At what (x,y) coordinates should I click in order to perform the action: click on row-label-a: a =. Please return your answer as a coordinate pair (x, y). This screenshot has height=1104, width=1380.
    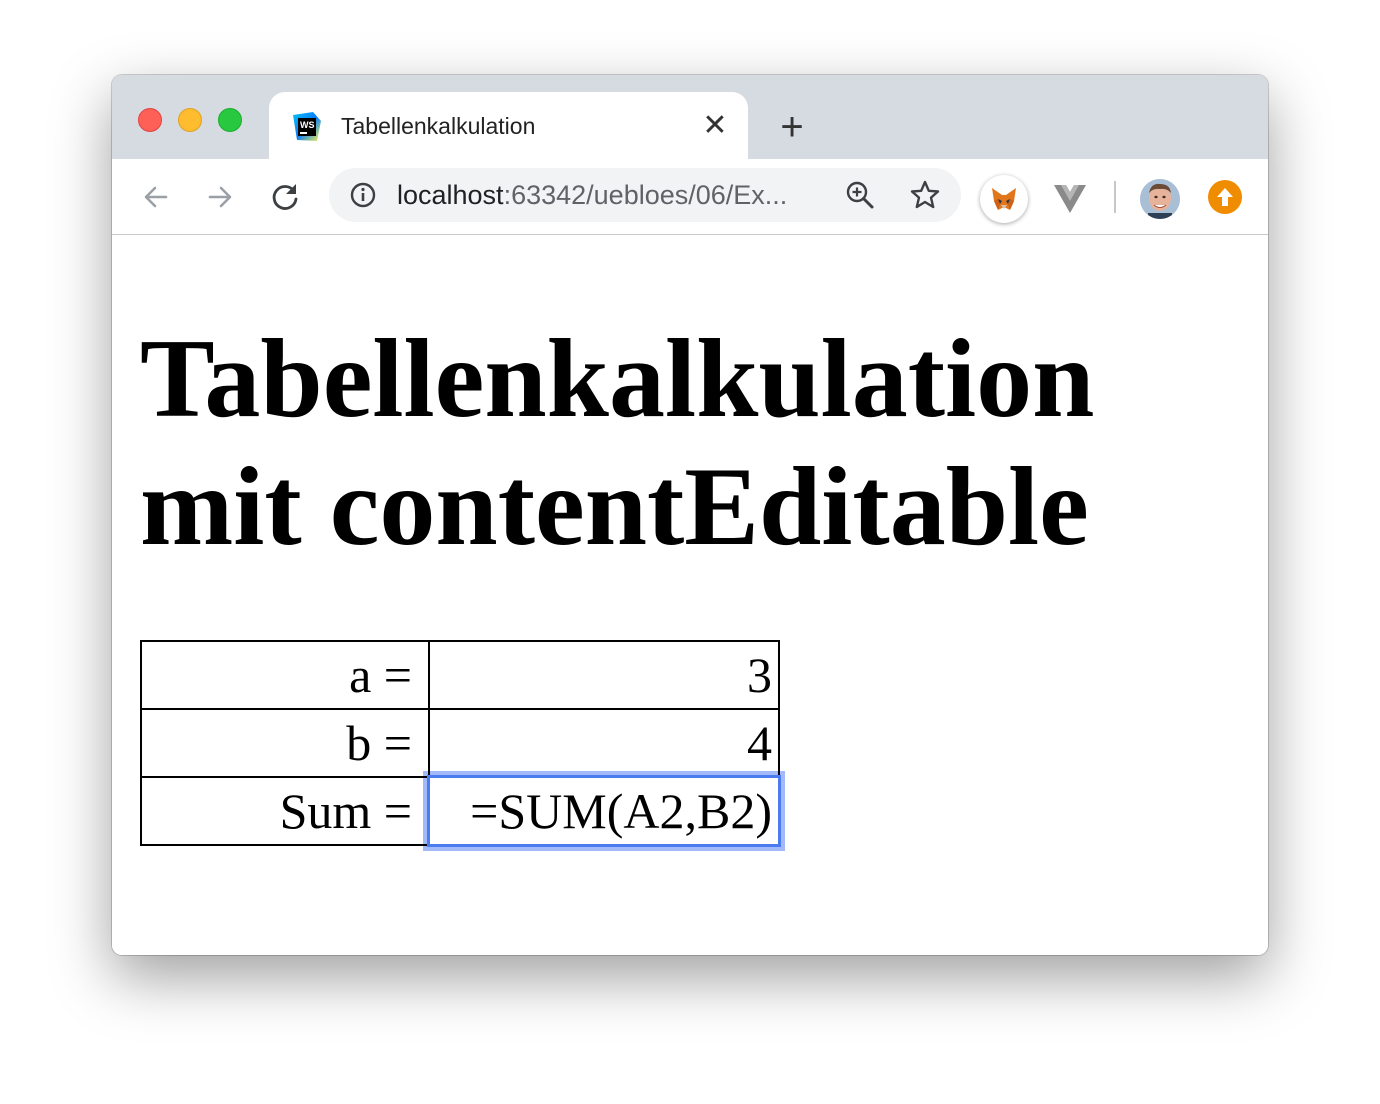
    Looking at the image, I should click on (285, 675).